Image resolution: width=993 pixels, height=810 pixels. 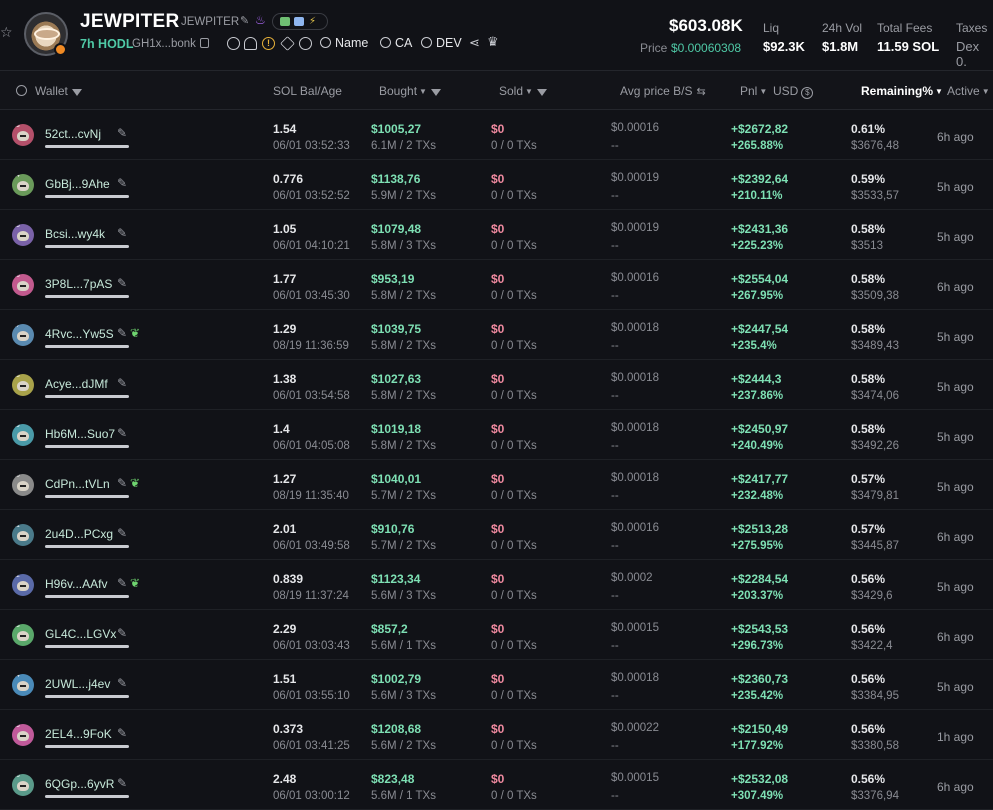 I want to click on share-icon: ⋖, so click(x=474, y=42).